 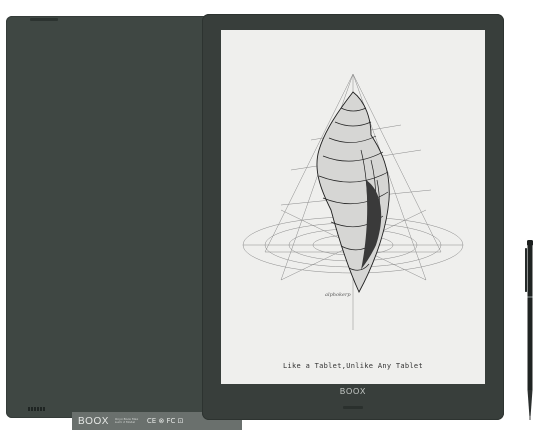 What do you see at coordinates (126, 420) in the screenshot?
I see `back-spec-text: Onyx Boox Max Lumi 2 Model` at bounding box center [126, 420].